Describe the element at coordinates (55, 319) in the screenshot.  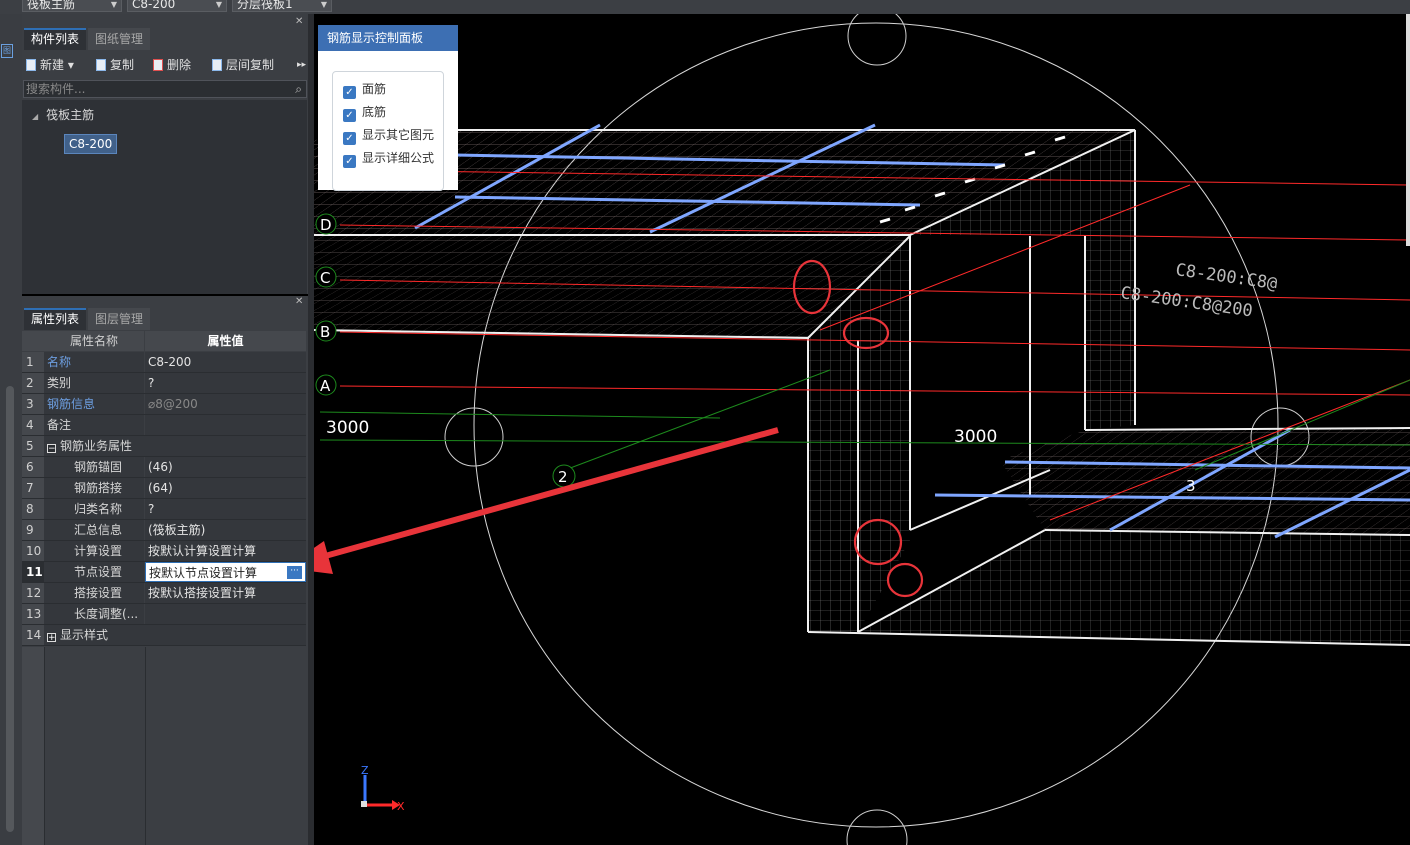
I see `tab-property-list: 属性列表` at that location.